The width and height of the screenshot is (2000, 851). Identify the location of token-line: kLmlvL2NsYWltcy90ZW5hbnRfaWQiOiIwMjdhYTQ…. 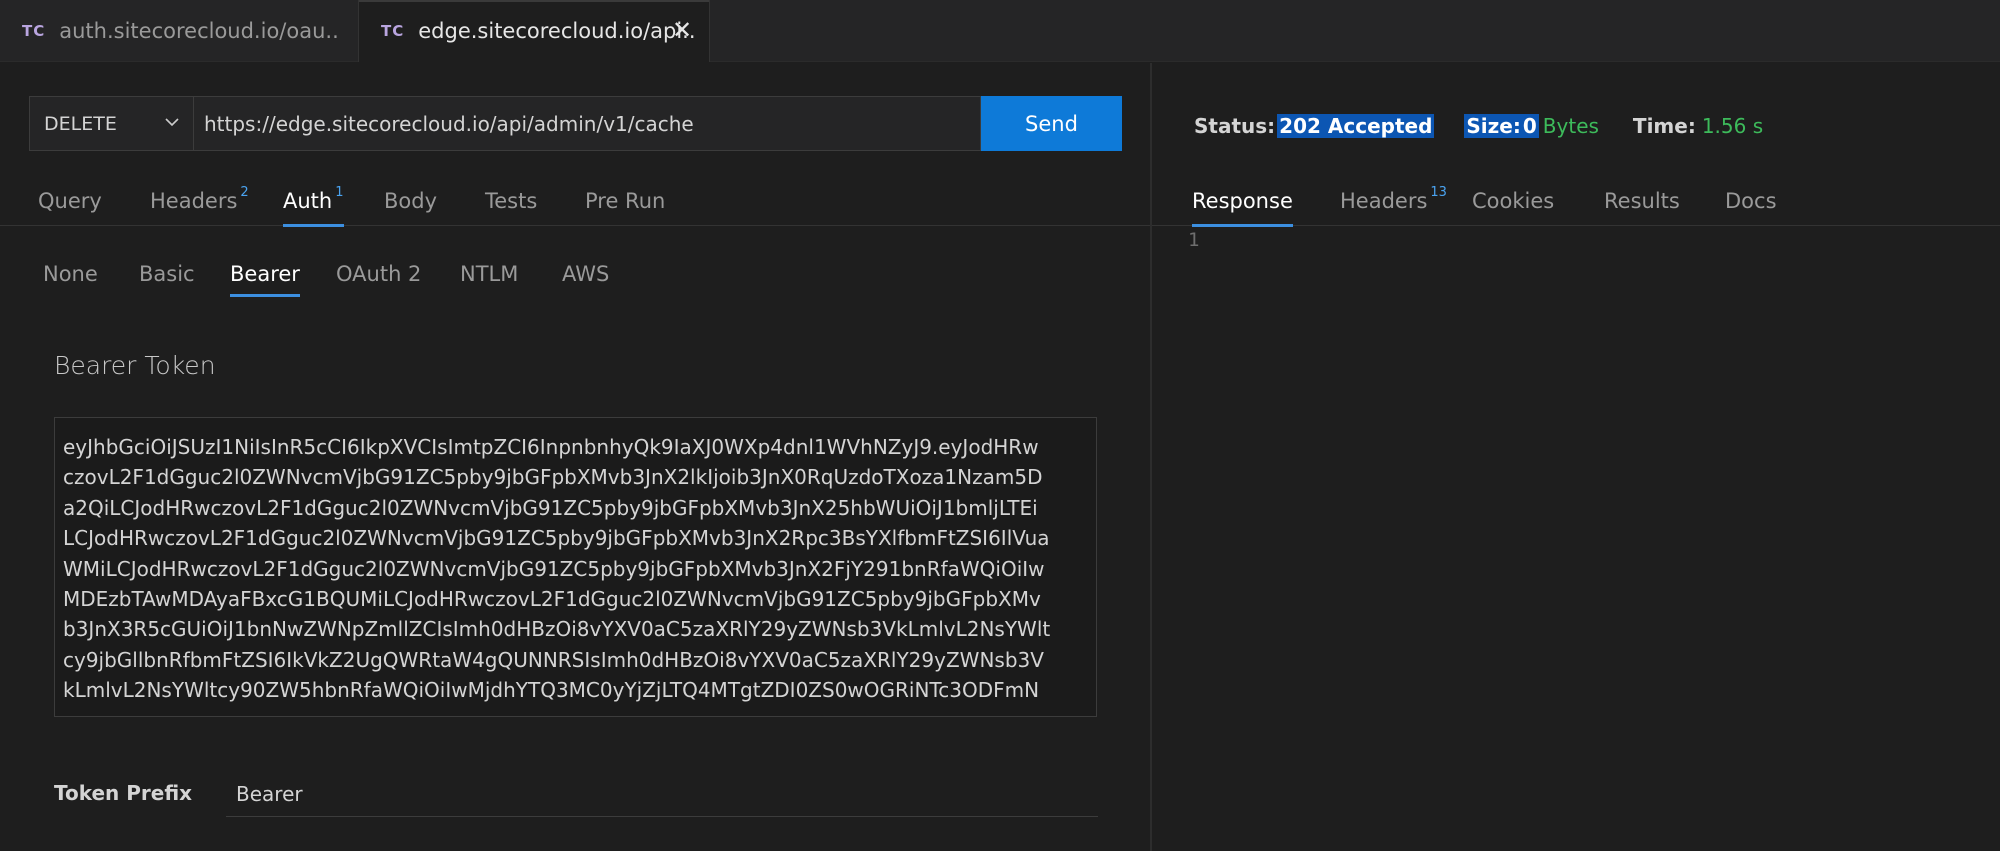
(551, 690).